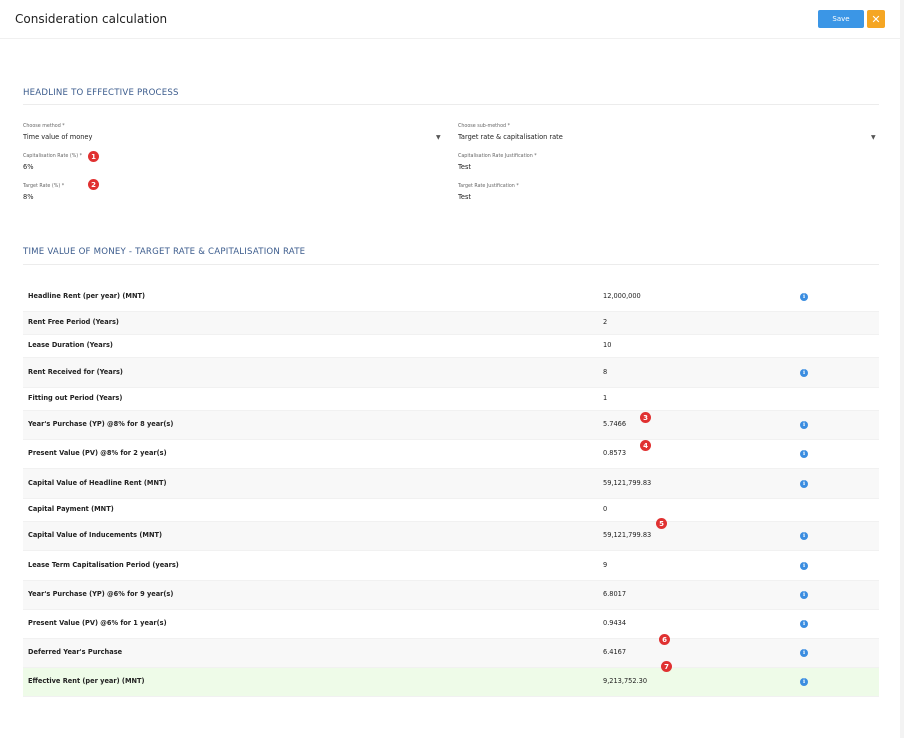 Image resolution: width=904 pixels, height=738 pixels. I want to click on target-rate-justification-label: Target Rate Justification *, so click(488, 186).